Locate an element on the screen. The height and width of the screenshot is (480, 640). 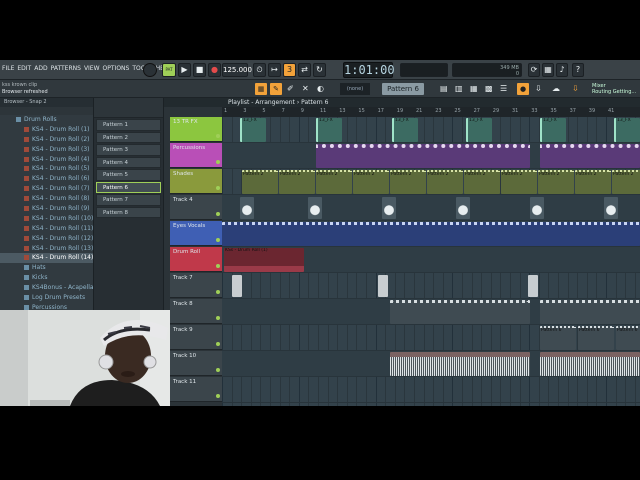
pattern-song-toggle: PAT is located at coordinates (169, 70).